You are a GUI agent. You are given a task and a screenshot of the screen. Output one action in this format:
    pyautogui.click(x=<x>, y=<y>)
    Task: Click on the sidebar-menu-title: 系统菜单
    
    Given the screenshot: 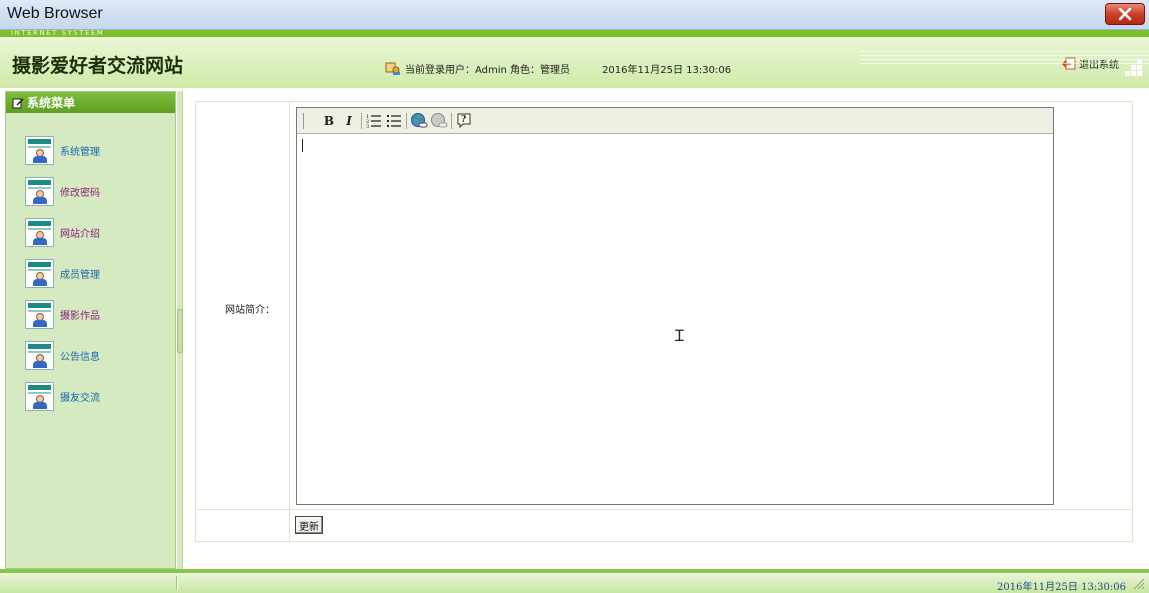 What is the action you would take?
    pyautogui.click(x=90, y=102)
    